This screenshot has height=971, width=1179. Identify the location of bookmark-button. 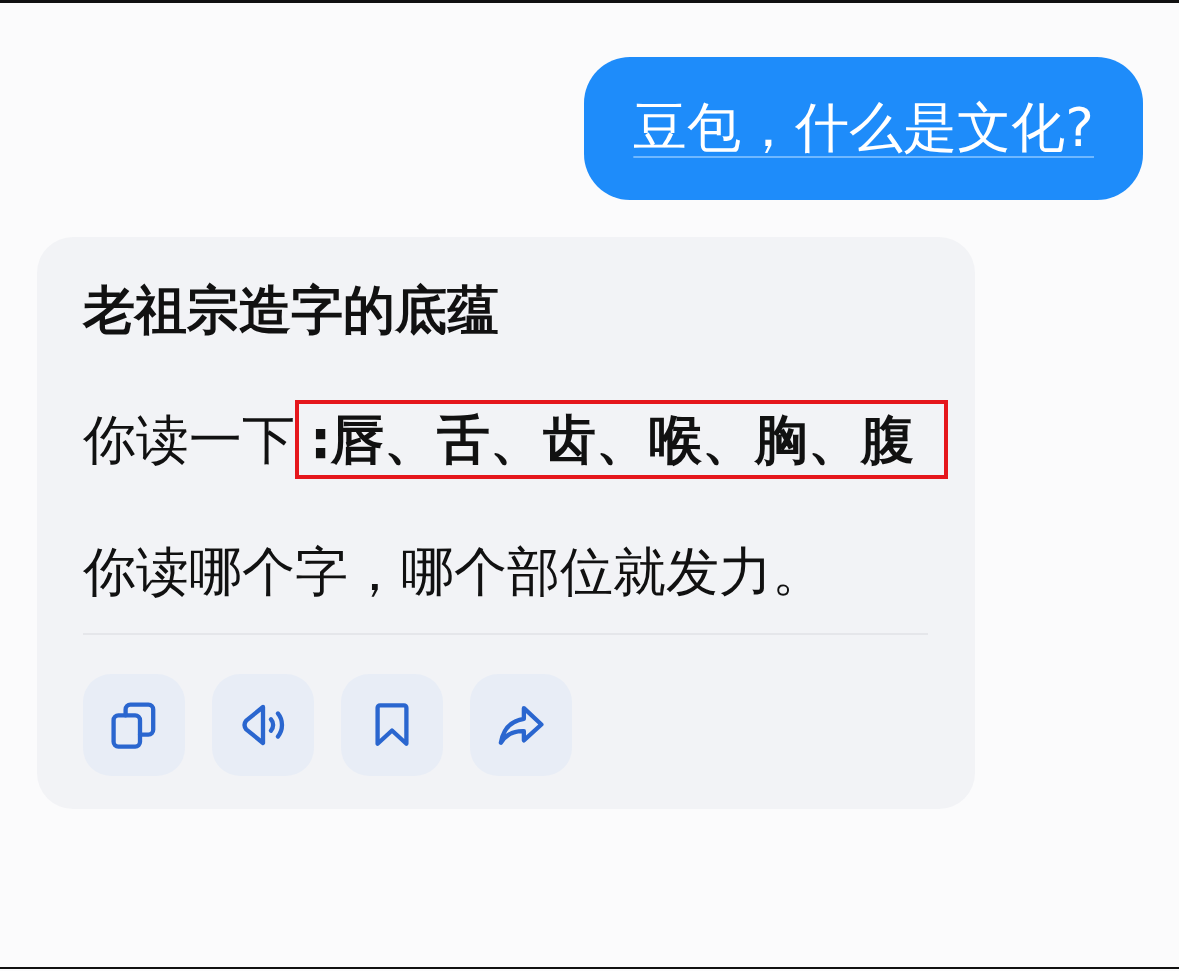
(392, 725).